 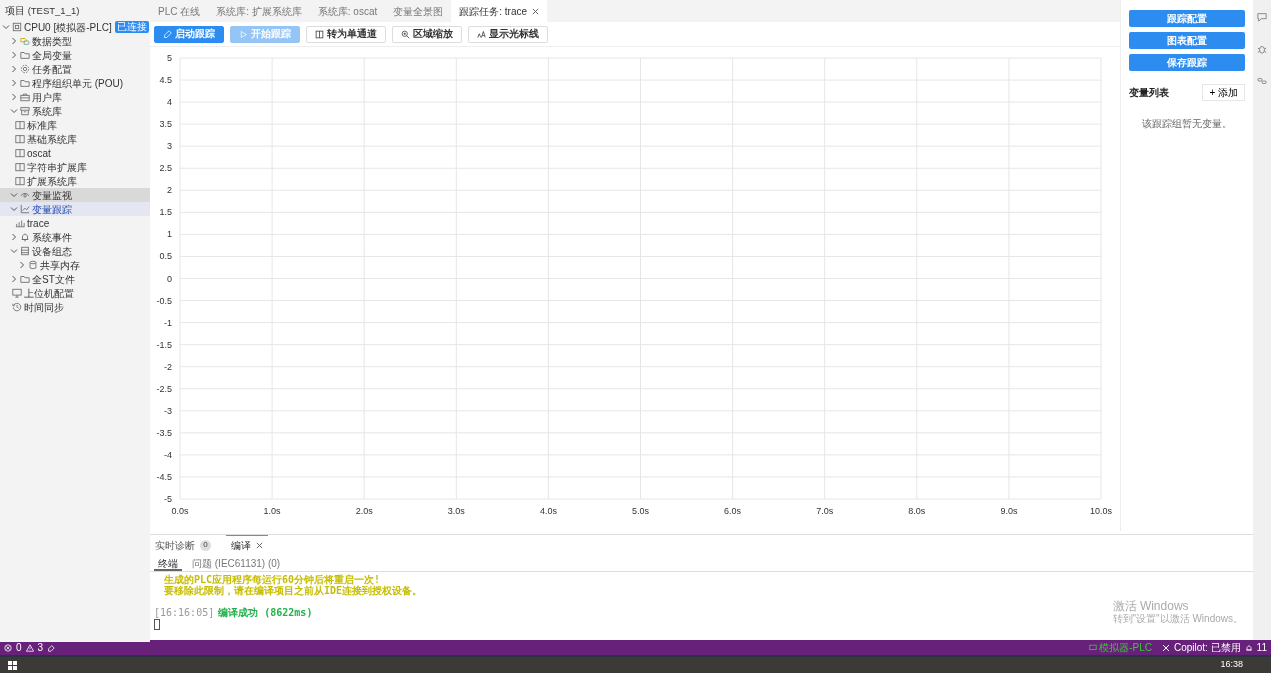 What do you see at coordinates (47, 111) in the screenshot?
I see `tree-item-label: 系统库` at bounding box center [47, 111].